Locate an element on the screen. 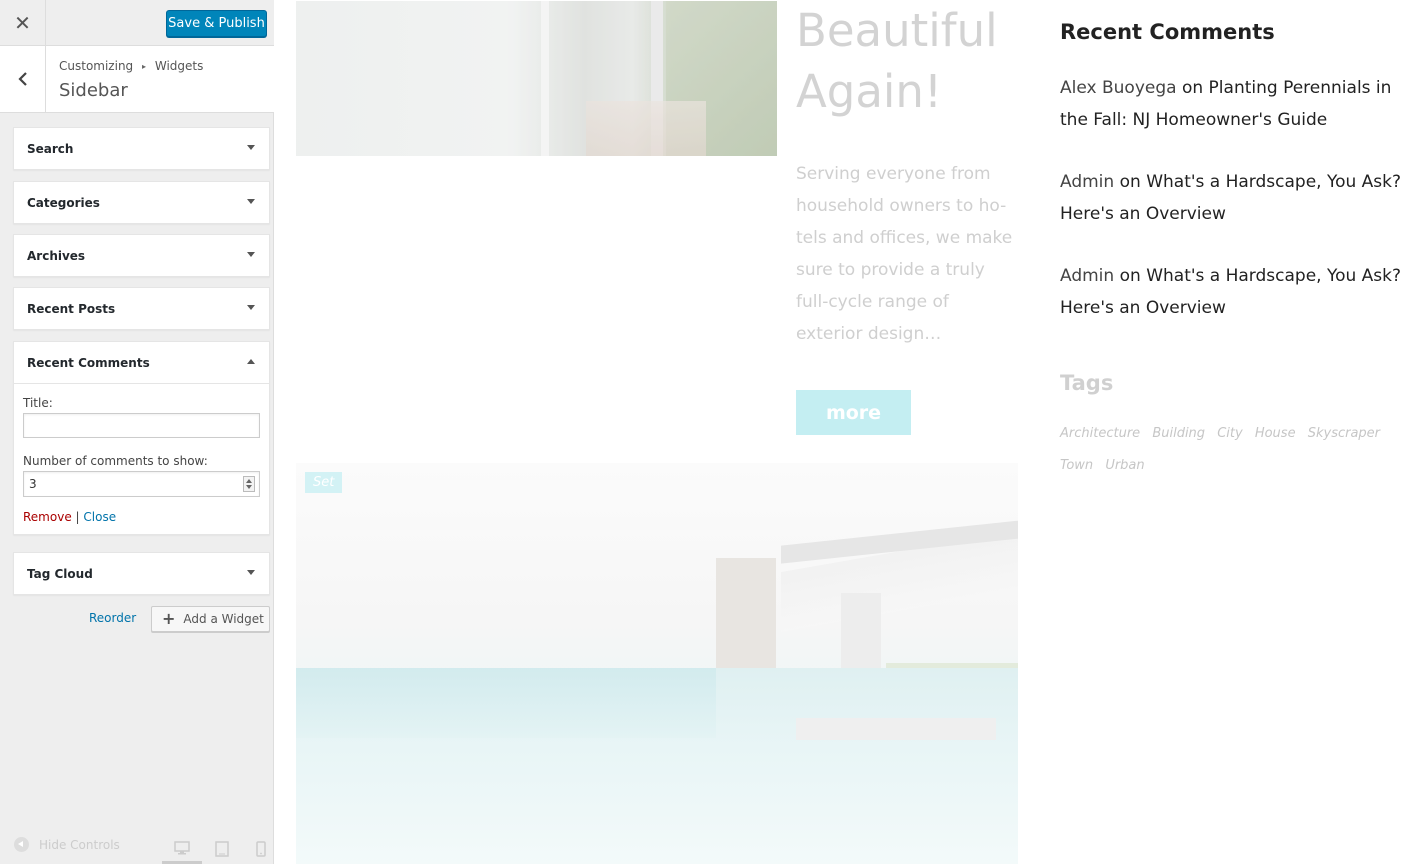 Image resolution: width=1419 pixels, height=864 pixels. tags-heading: Tags is located at coordinates (1087, 383).